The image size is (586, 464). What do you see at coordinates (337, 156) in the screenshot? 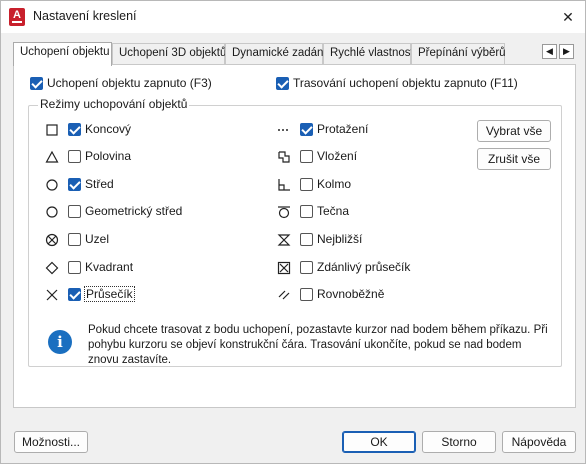
I see `insertion-label: Vložení` at bounding box center [337, 156].